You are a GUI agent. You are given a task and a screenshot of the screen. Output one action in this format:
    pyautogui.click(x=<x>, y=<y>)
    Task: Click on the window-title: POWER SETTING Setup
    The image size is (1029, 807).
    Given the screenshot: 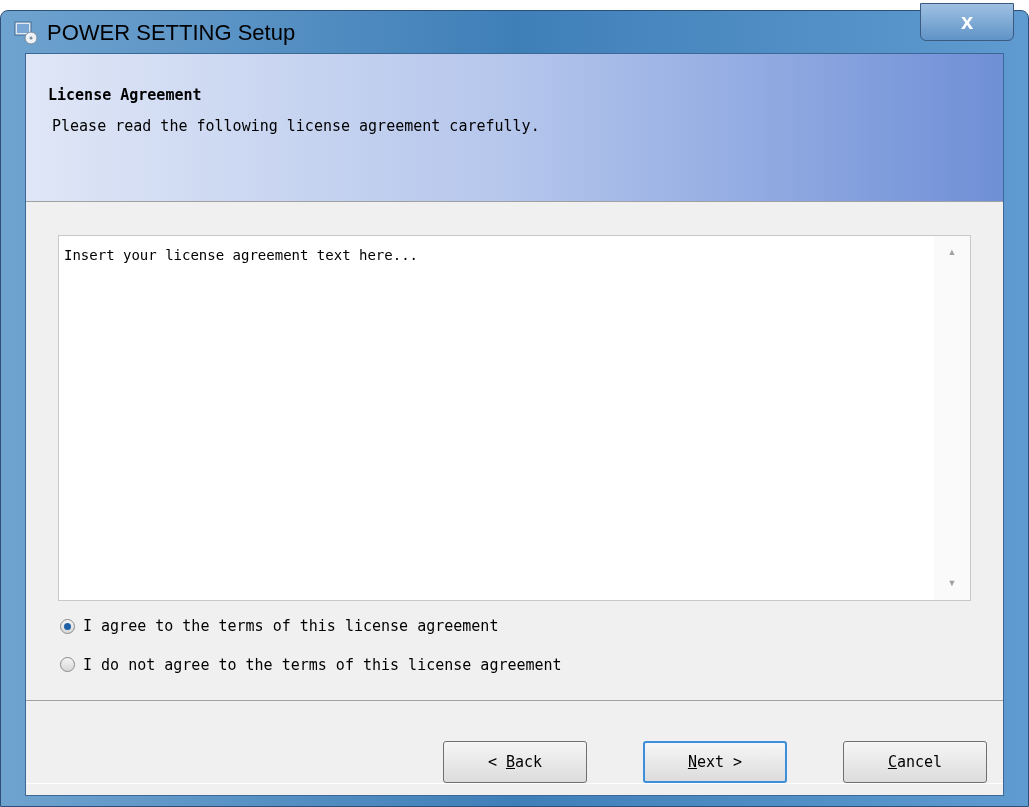 What is the action you would take?
    pyautogui.click(x=171, y=32)
    